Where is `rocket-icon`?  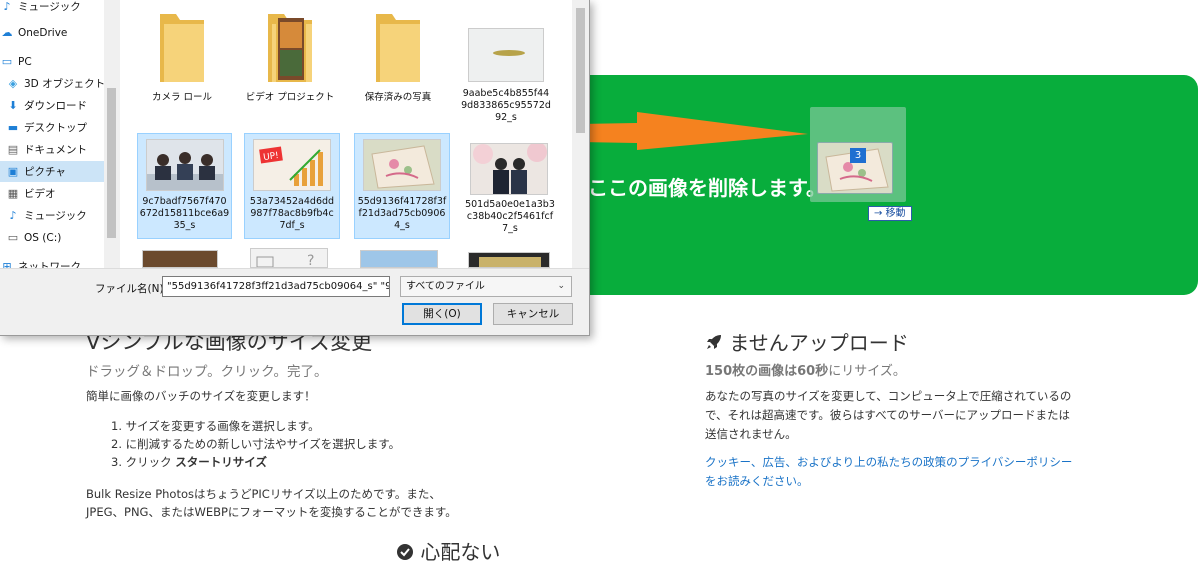 rocket-icon is located at coordinates (714, 342).